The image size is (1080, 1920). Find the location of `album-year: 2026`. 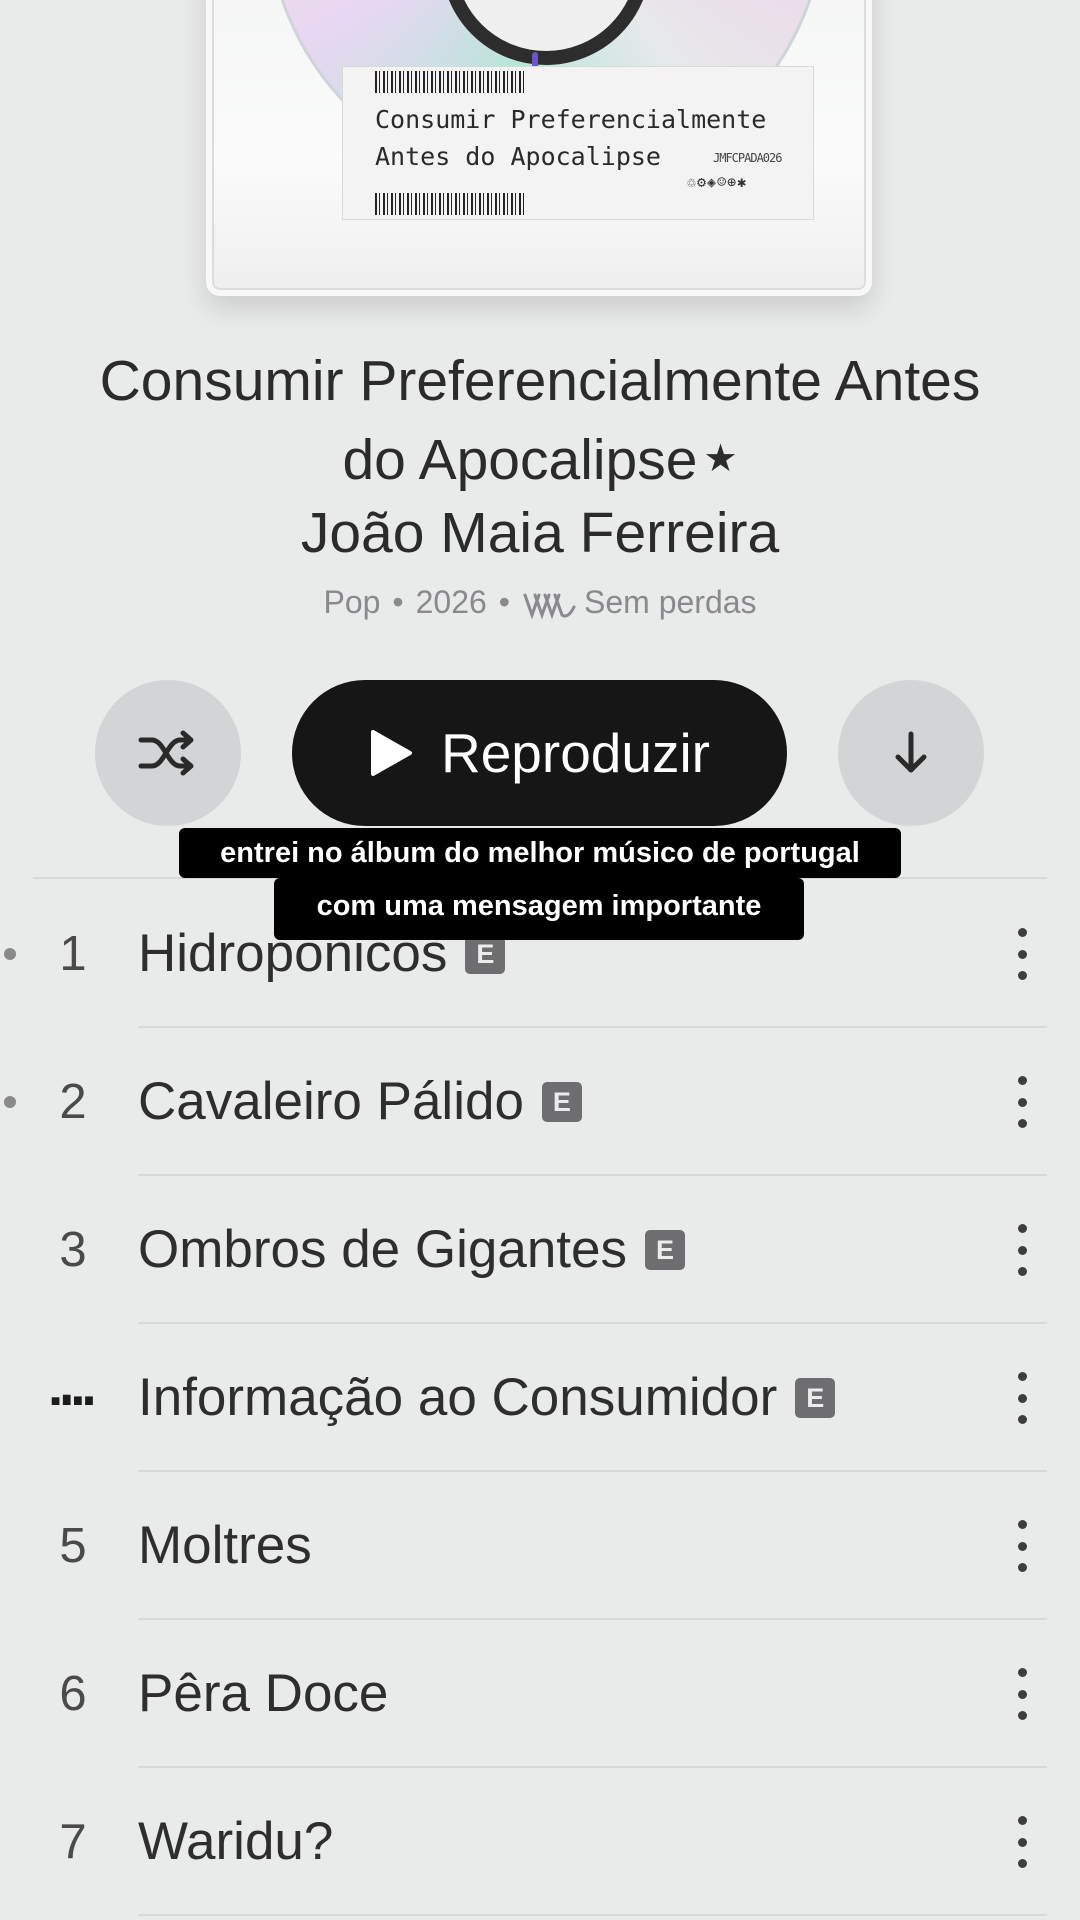

album-year: 2026 is located at coordinates (451, 602).